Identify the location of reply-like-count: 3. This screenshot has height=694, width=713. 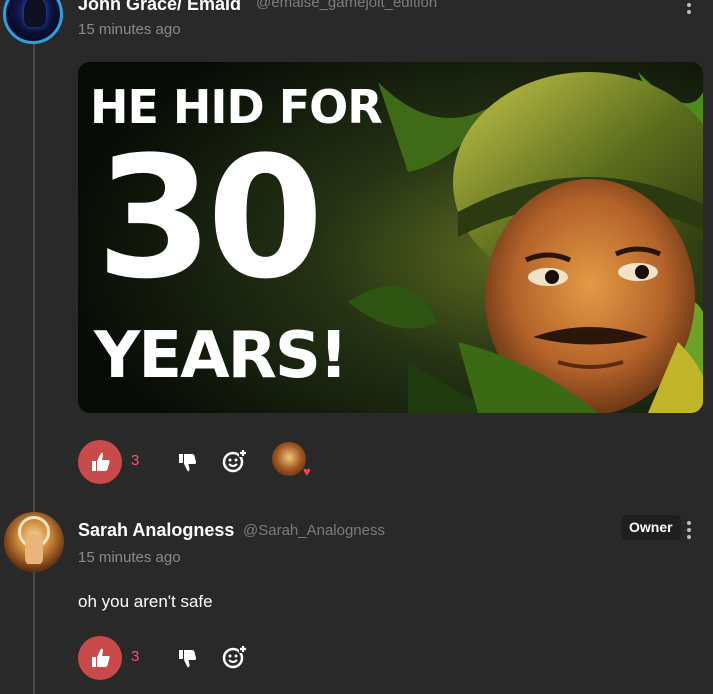
(135, 656).